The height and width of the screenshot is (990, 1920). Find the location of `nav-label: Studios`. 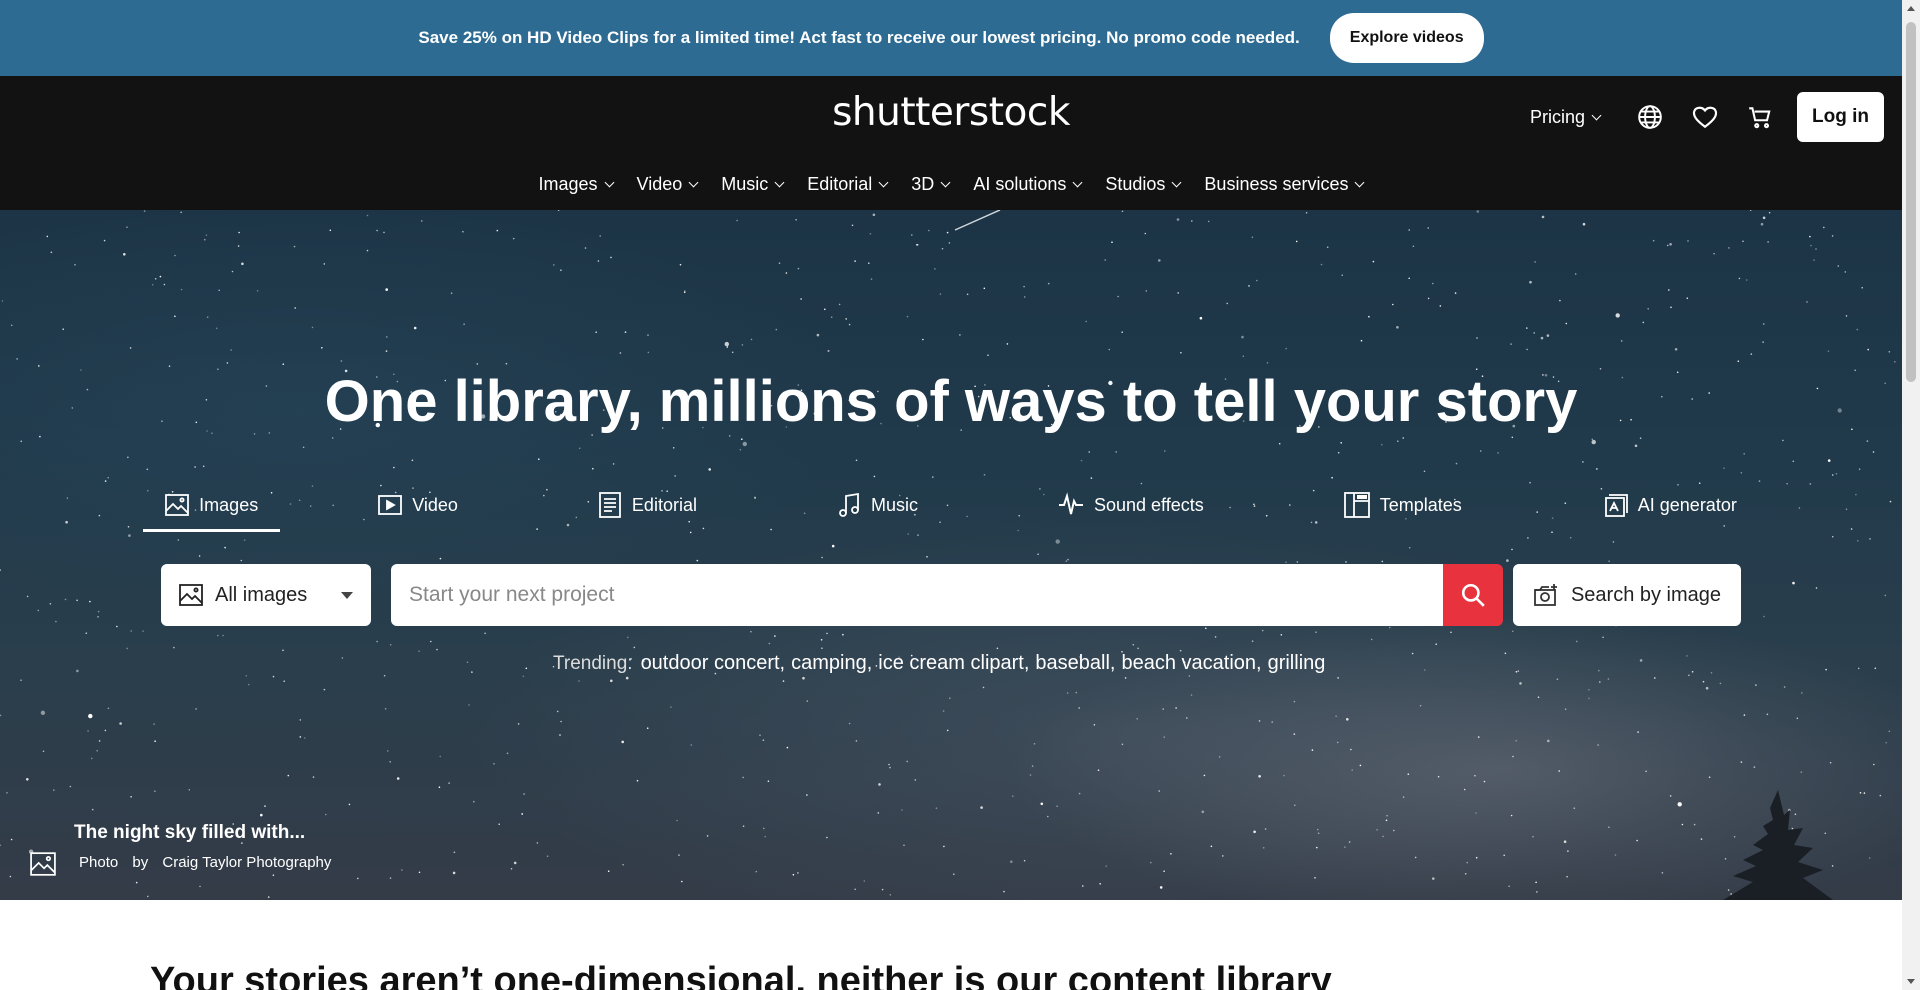

nav-label: Studios is located at coordinates (1135, 183).